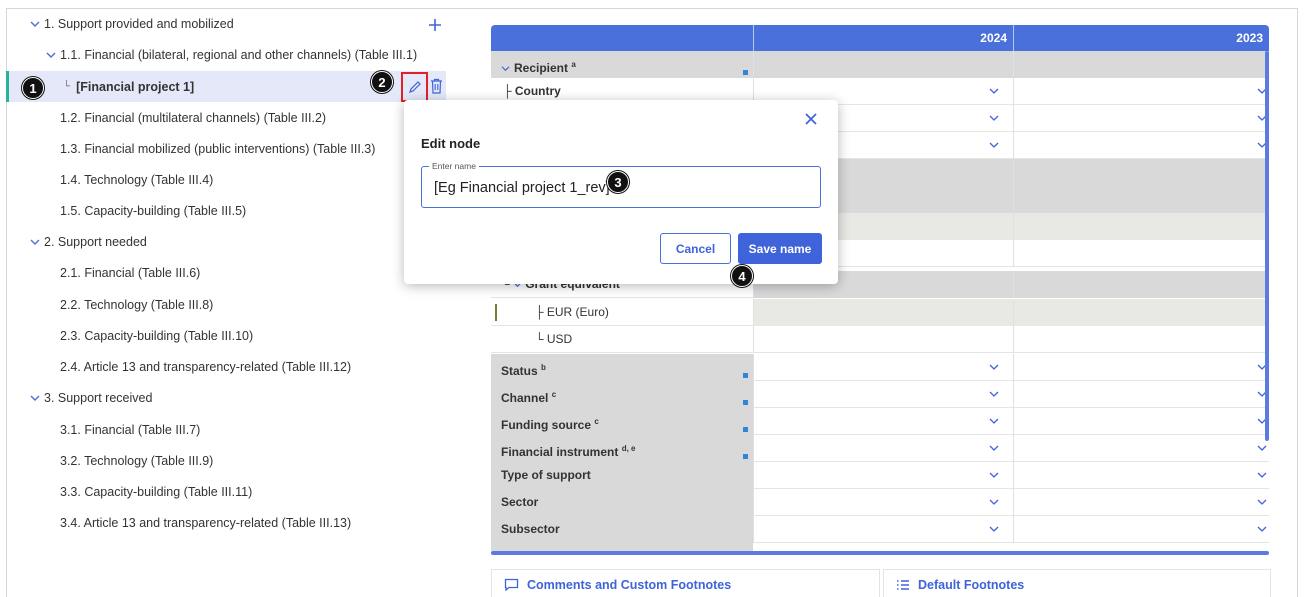 This screenshot has width=1305, height=597. I want to click on close-button, so click(812, 120).